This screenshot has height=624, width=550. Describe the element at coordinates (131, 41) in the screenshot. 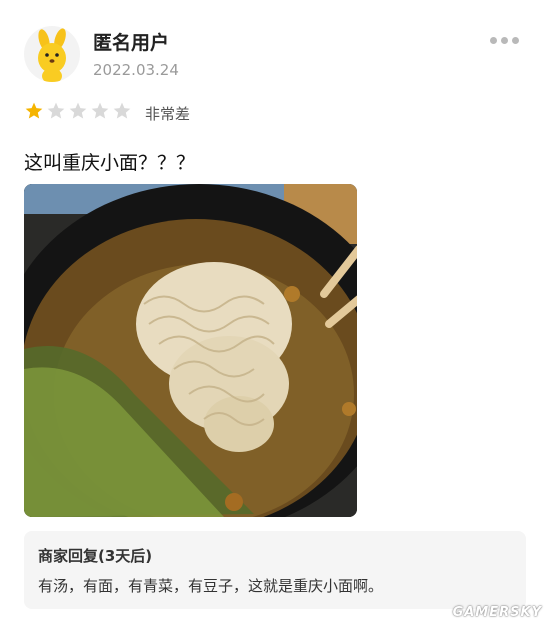

I see `username: 匿名用户` at that location.